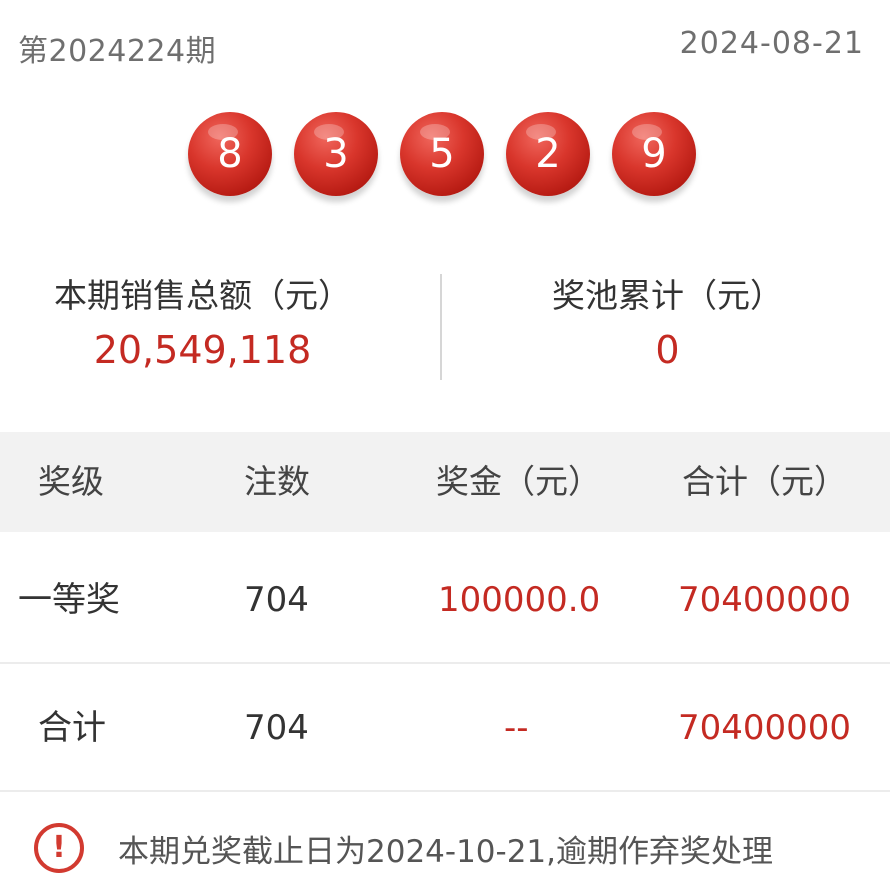 Image resolution: width=890 pixels, height=880 pixels. Describe the element at coordinates (202, 295) in the screenshot. I see `sales-total-label: 本期销售总额（元）` at that location.